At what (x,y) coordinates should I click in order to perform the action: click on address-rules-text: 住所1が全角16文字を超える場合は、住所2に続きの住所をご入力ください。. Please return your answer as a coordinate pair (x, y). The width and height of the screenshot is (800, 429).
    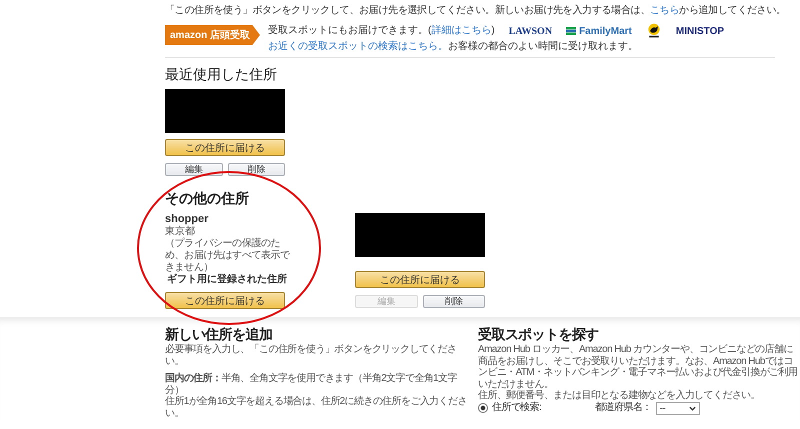
    Looking at the image, I should click on (316, 407).